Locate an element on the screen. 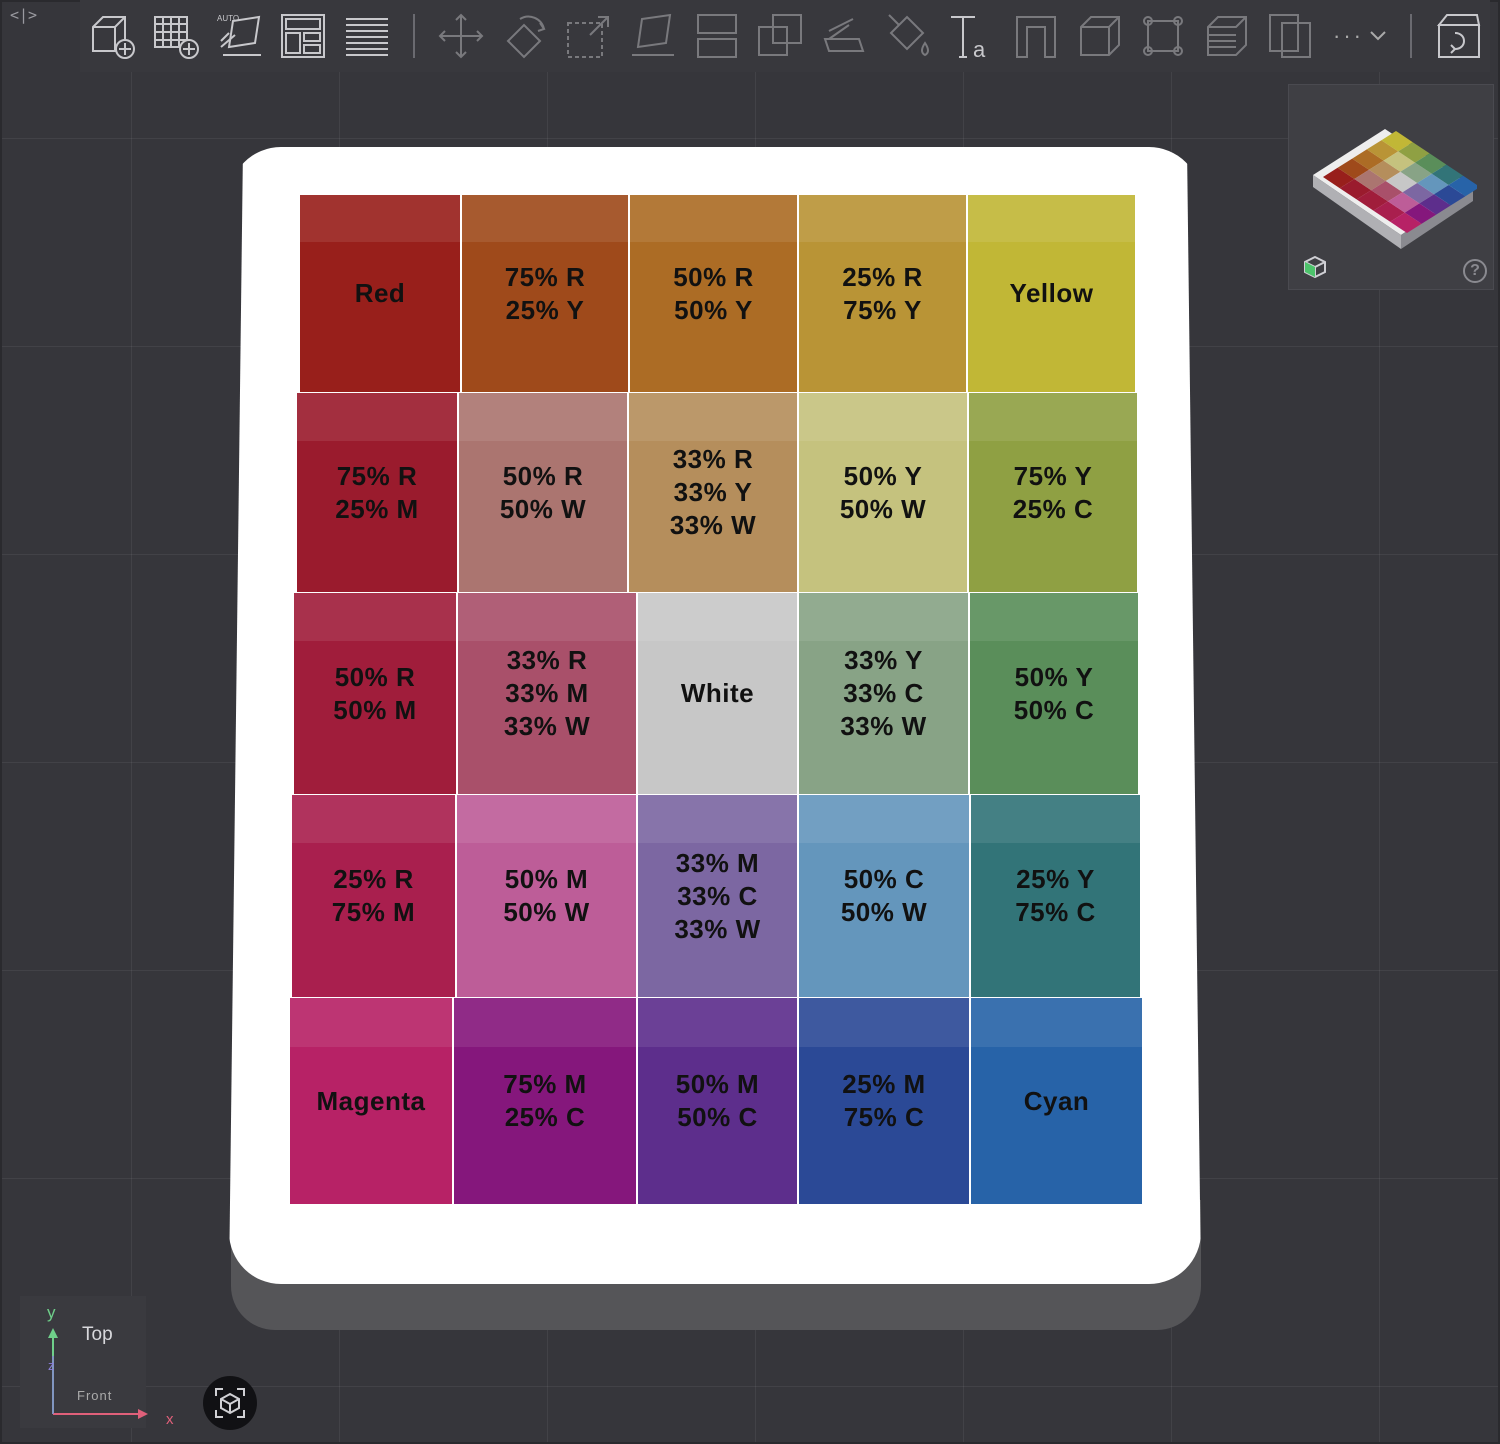 The image size is (1500, 1444). color-swatch: Yellow is located at coordinates (1051, 293).